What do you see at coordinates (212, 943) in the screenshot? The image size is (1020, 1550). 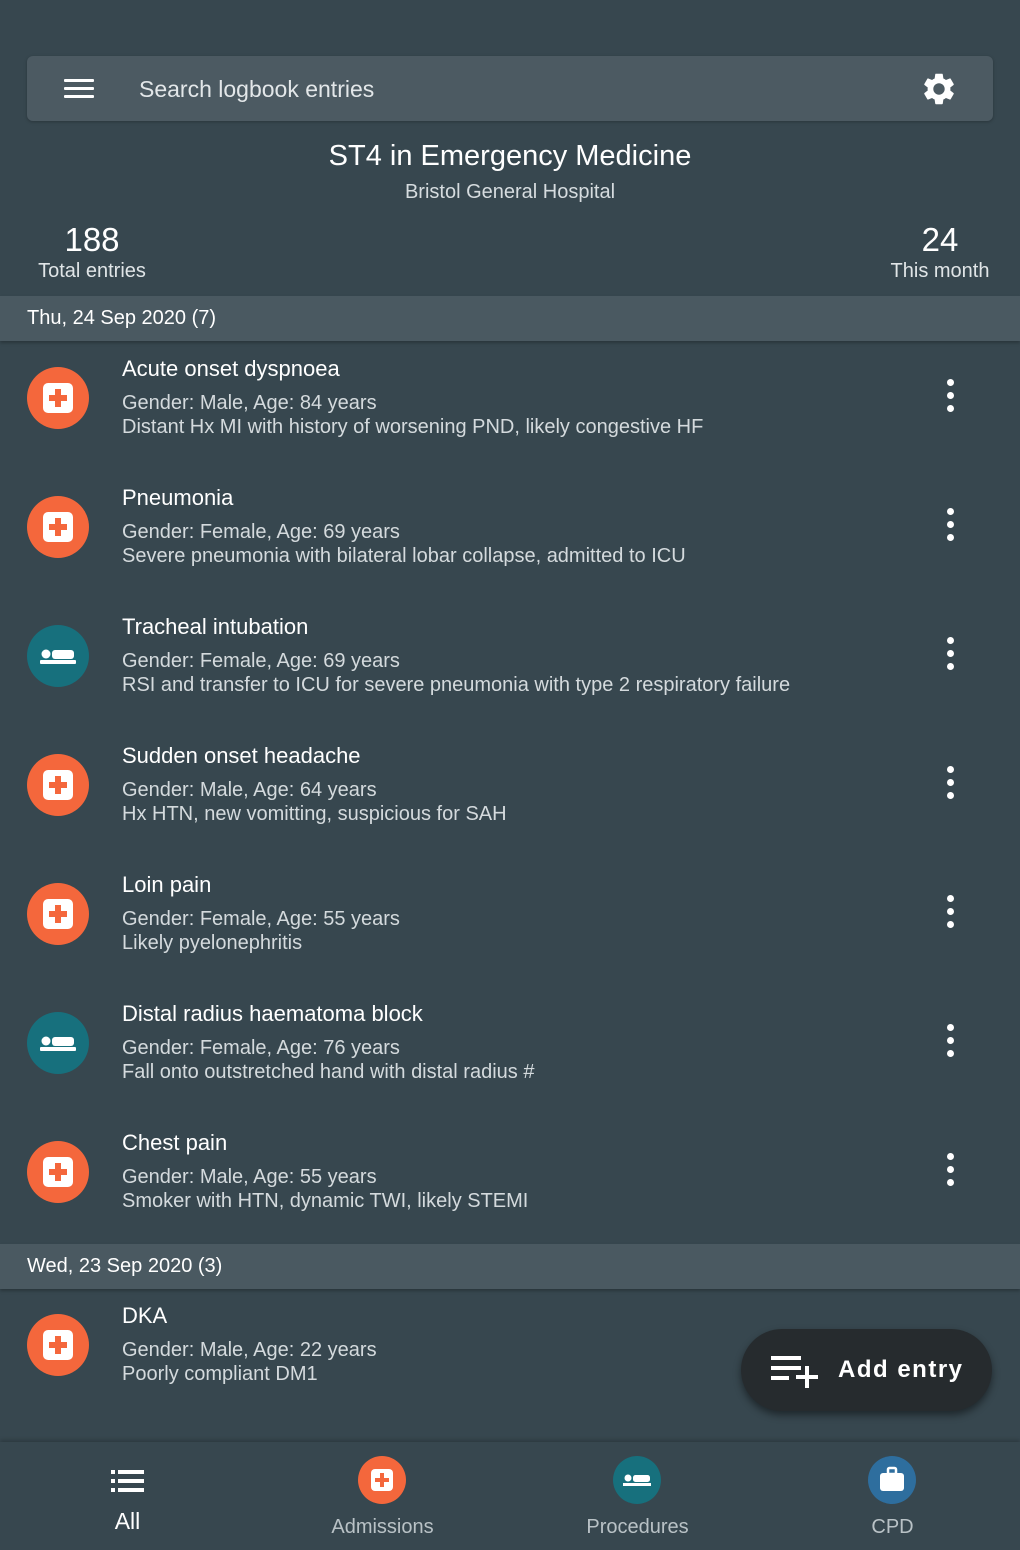 I see `entry-notes: Likely pyelonephritis` at bounding box center [212, 943].